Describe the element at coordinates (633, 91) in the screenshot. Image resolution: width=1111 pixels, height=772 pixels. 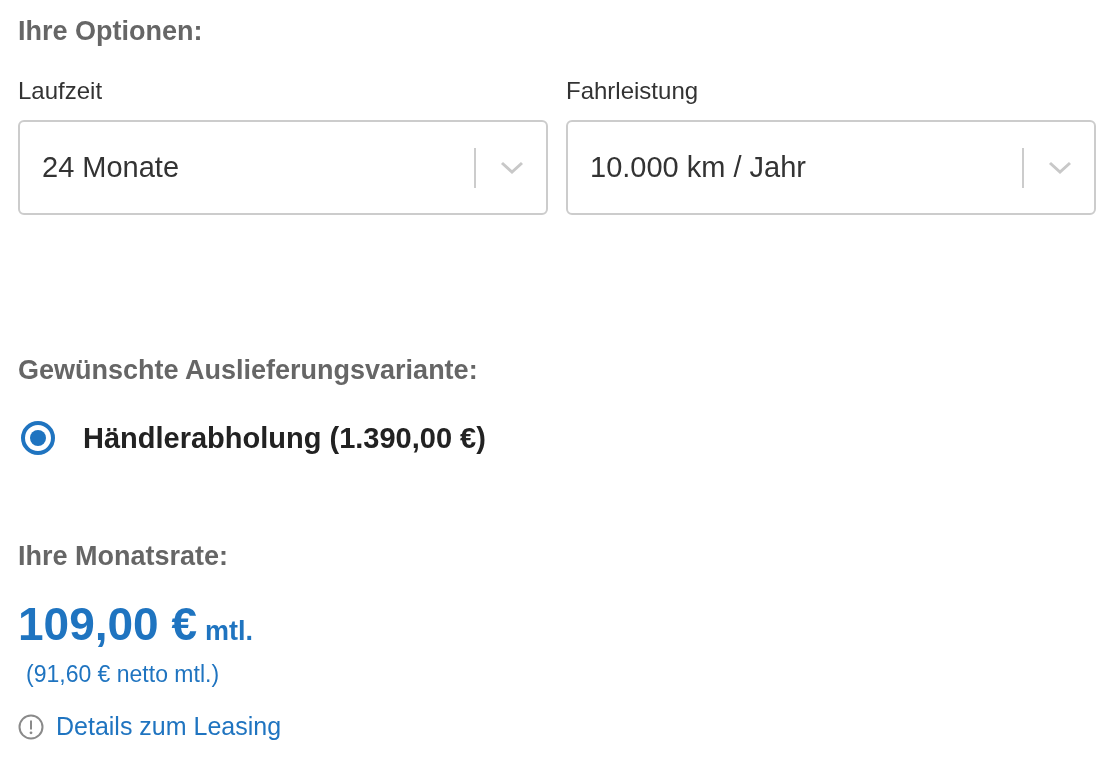
I see `field-label: Fahrleistung` at that location.